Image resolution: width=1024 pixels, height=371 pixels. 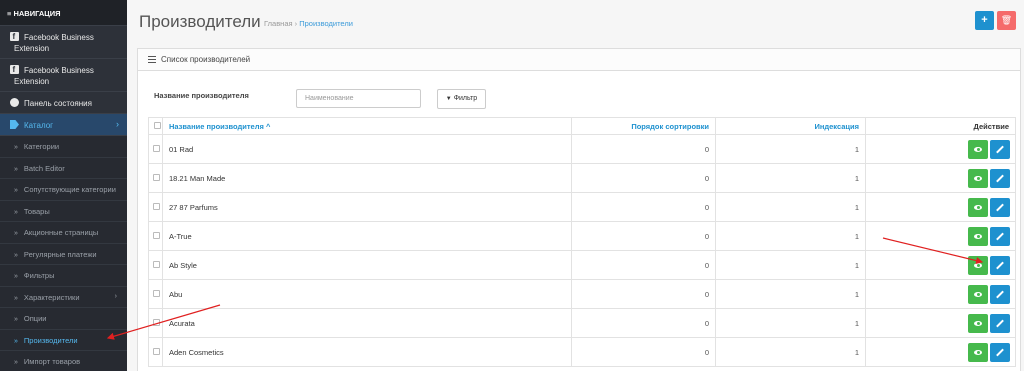 I want to click on sidebar-subitem-attributes: » Характеристики ›, so click(x=63, y=297).